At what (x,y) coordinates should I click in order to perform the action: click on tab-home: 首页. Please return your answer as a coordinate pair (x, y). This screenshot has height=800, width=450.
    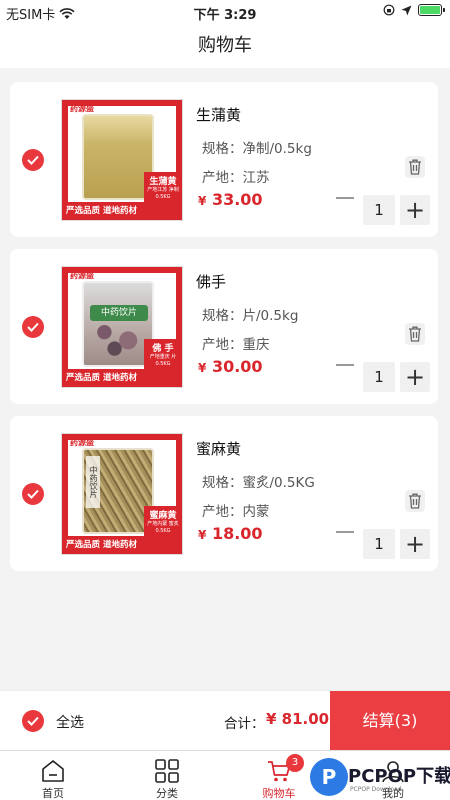
    Looking at the image, I should click on (53, 775).